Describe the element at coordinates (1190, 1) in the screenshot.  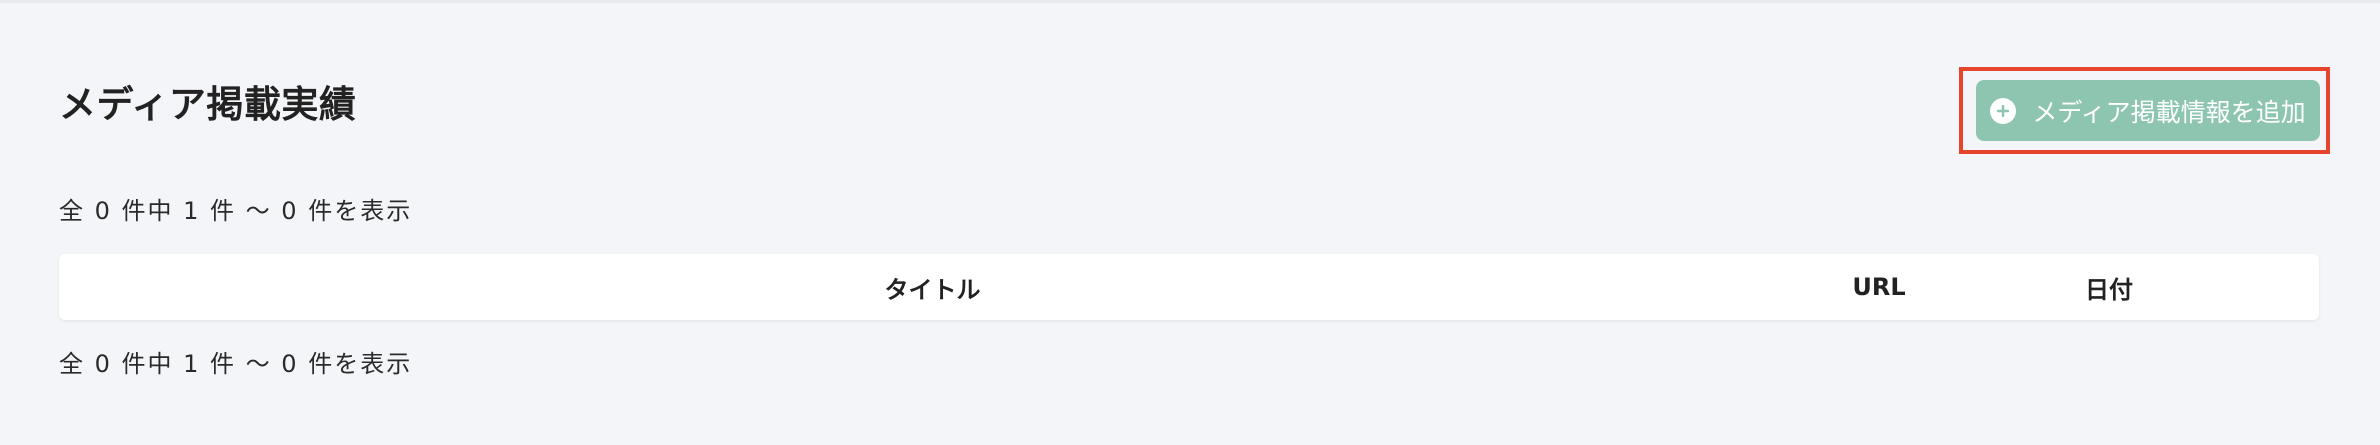
I see `top-divider` at that location.